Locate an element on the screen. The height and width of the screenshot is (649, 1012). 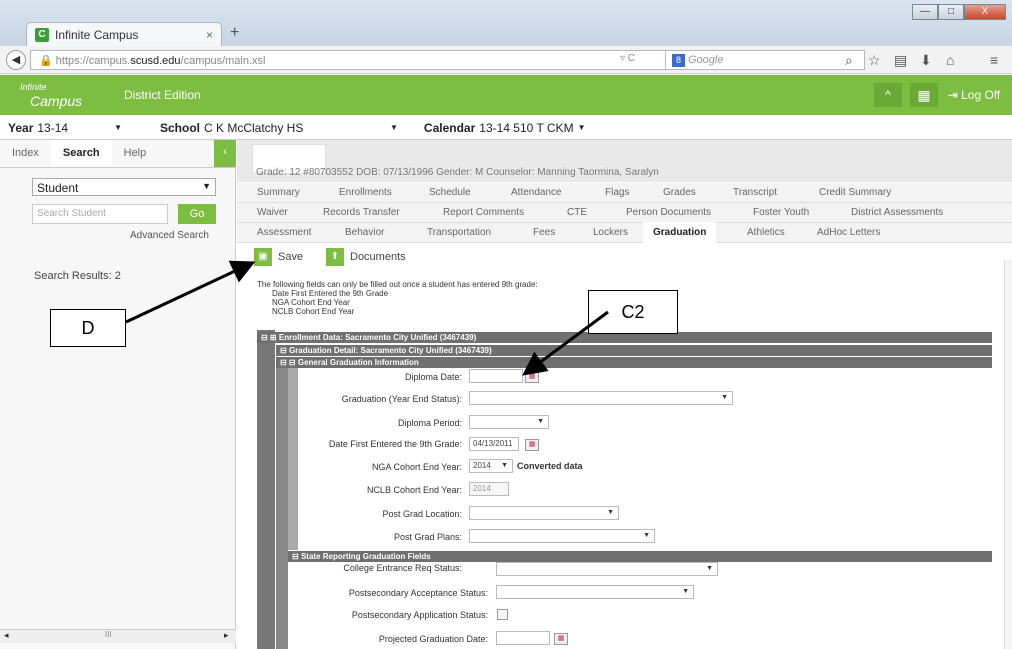
arrow-d is located at coordinates (190, 292).